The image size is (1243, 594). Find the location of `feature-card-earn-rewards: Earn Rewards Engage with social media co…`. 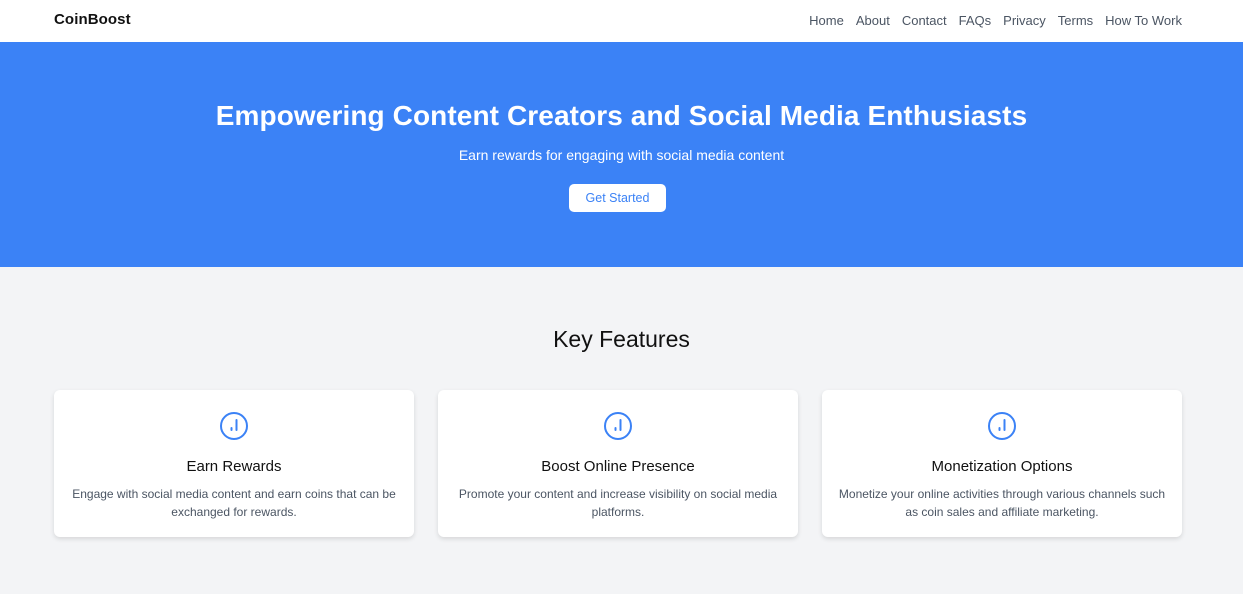

feature-card-earn-rewards: Earn Rewards Engage with social media co… is located at coordinates (234, 463).